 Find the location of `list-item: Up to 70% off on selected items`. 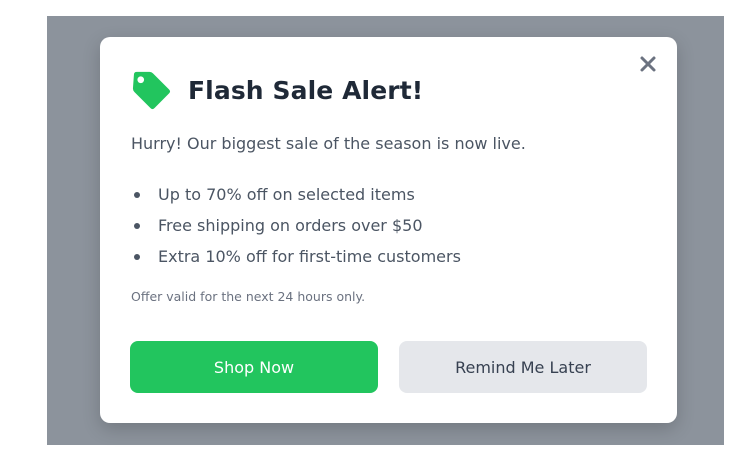

list-item: Up to 70% off on selected items is located at coordinates (296, 194).